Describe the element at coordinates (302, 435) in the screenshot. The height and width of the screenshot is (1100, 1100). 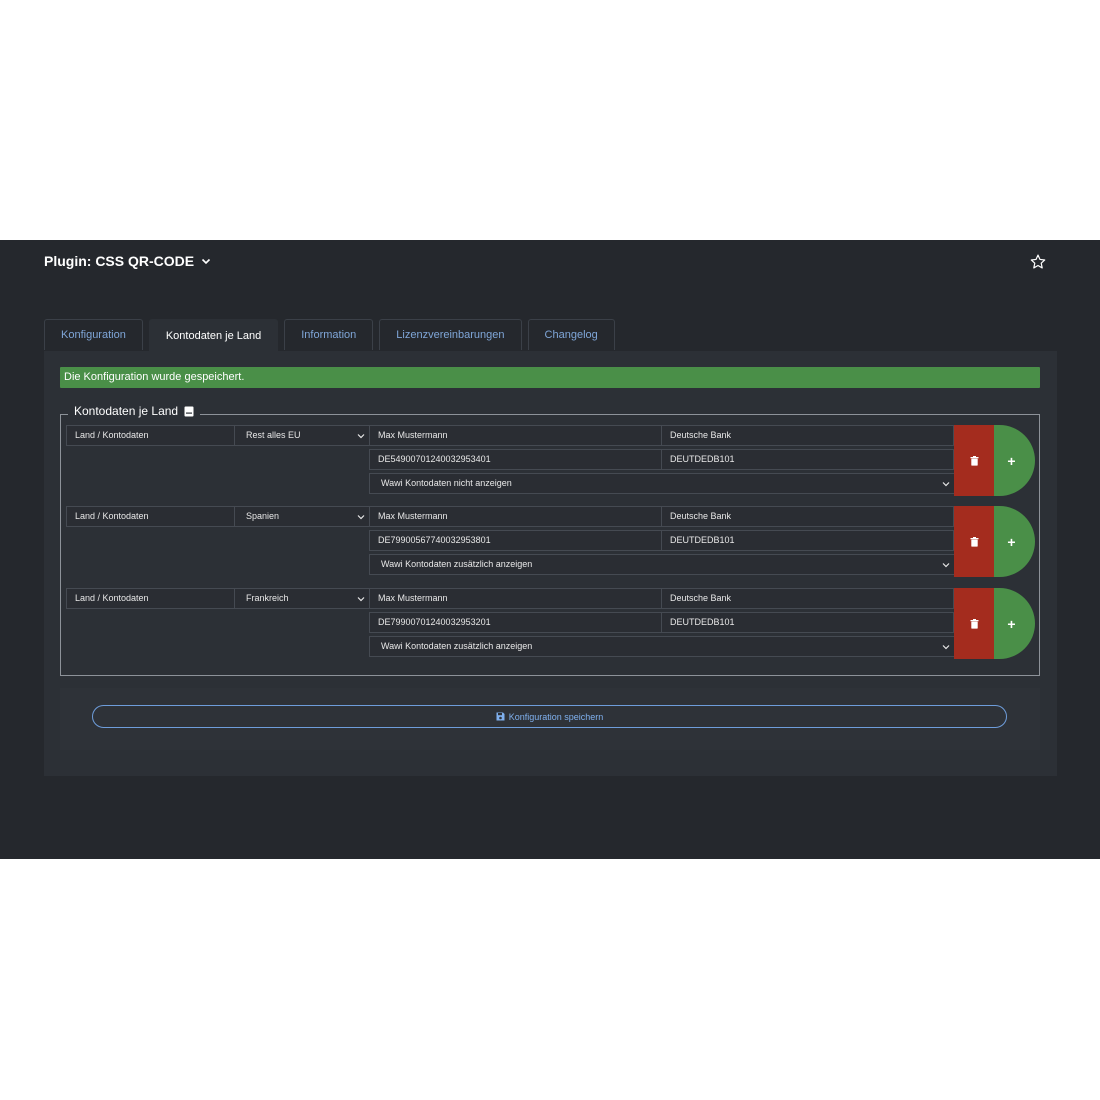
I see `country-select: Rest alles EU` at that location.